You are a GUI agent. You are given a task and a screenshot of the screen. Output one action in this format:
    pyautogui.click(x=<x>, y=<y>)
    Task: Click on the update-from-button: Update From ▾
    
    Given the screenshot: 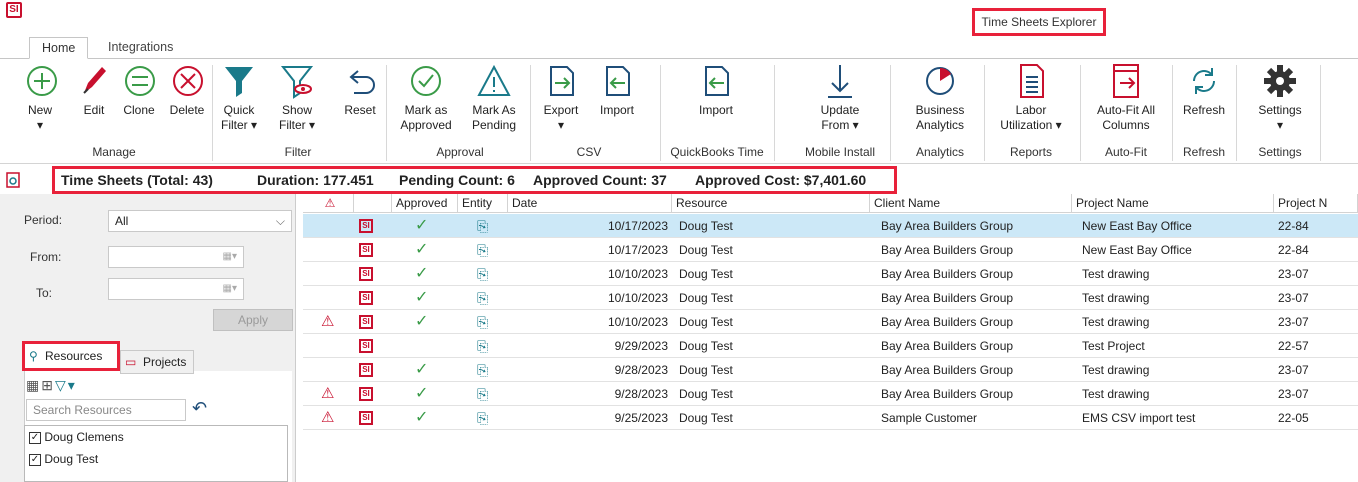 What is the action you would take?
    pyautogui.click(x=840, y=96)
    